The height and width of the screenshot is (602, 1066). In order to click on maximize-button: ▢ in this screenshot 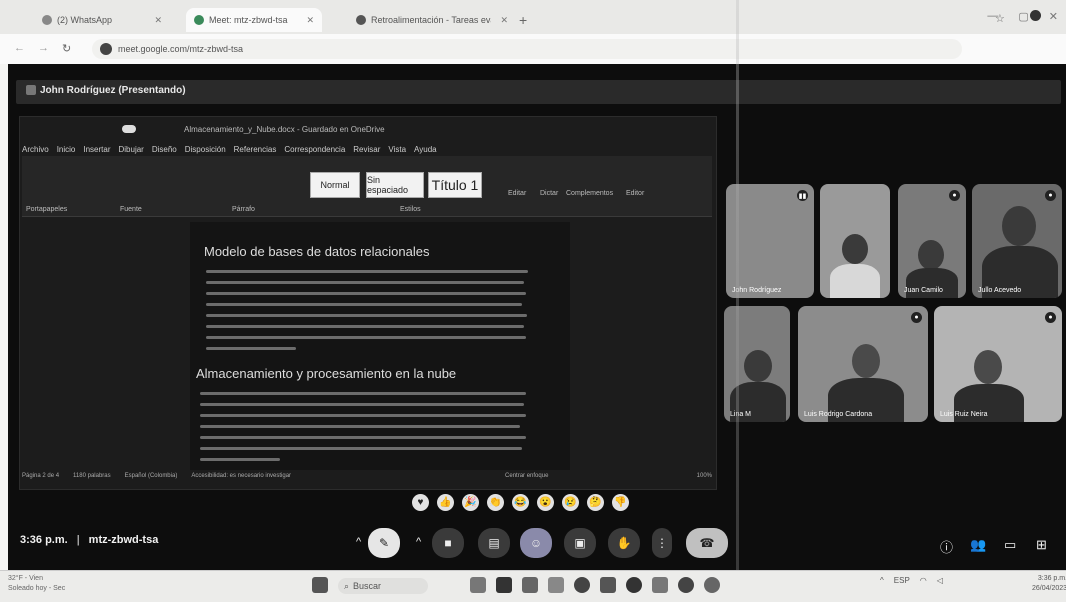, I will do `click(1023, 16)`.